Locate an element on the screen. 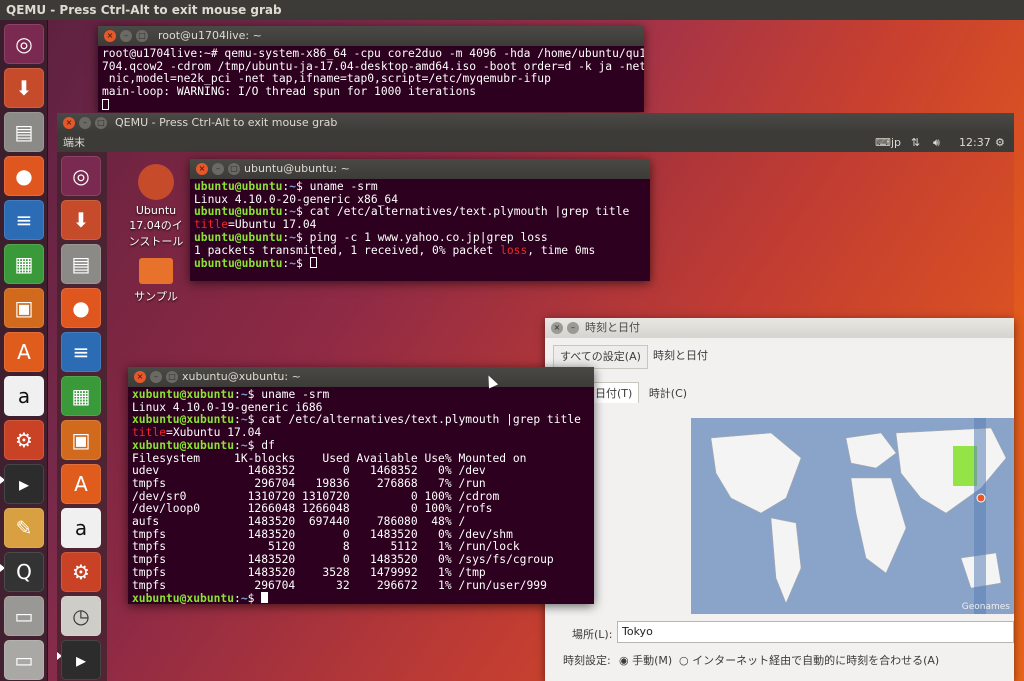 The width and height of the screenshot is (1024, 681). output: , time 0ms is located at coordinates (561, 250).